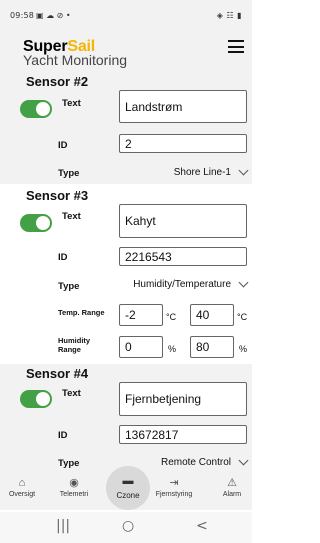 Image resolution: width=320 pixels, height=543 pixels. I want to click on recents-icon: |||, so click(63, 526).